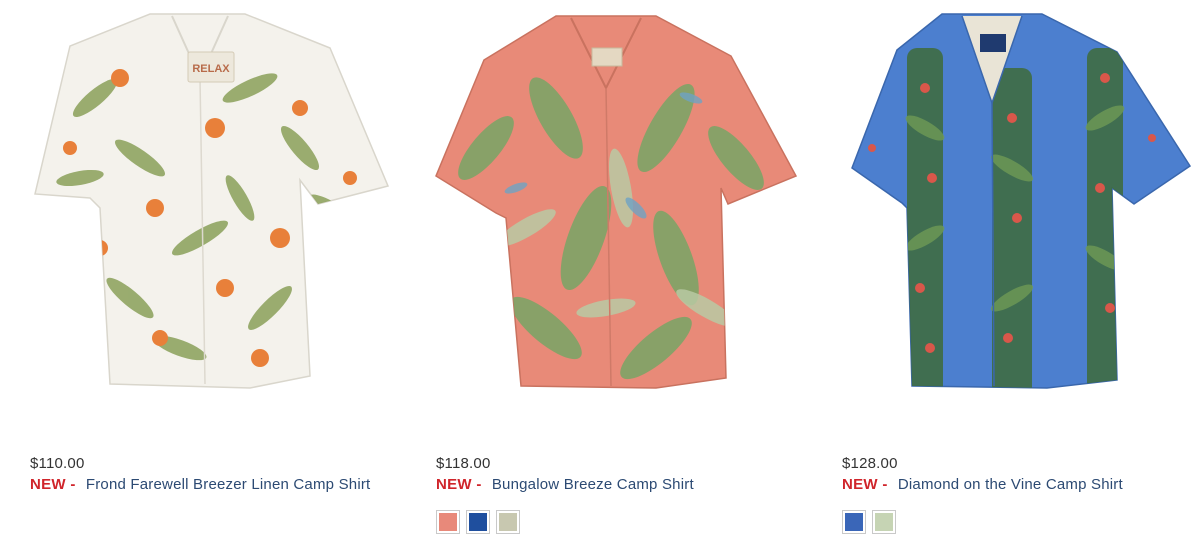  Describe the element at coordinates (448, 522) in the screenshot. I see `coral-swatch` at that location.